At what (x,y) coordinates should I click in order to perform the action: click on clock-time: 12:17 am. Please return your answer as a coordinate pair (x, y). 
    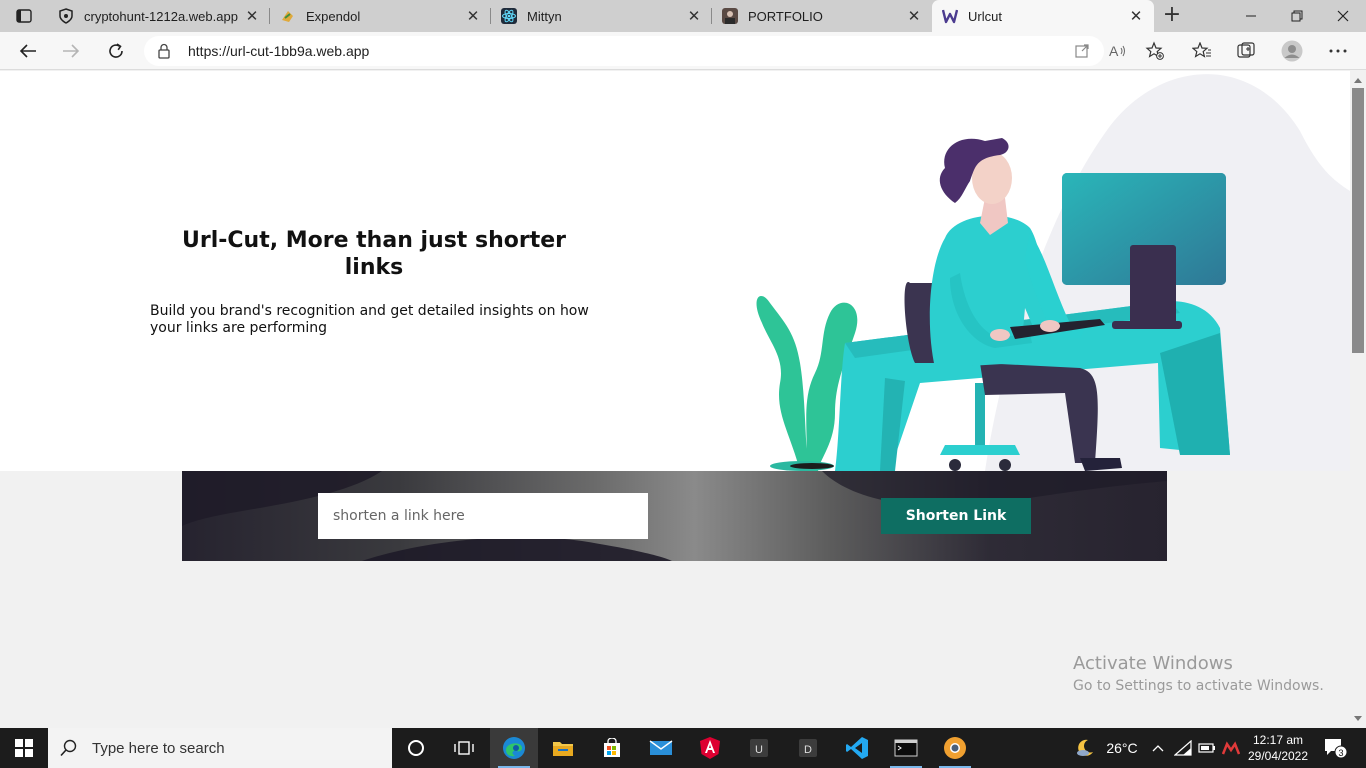
    Looking at the image, I should click on (1278, 740).